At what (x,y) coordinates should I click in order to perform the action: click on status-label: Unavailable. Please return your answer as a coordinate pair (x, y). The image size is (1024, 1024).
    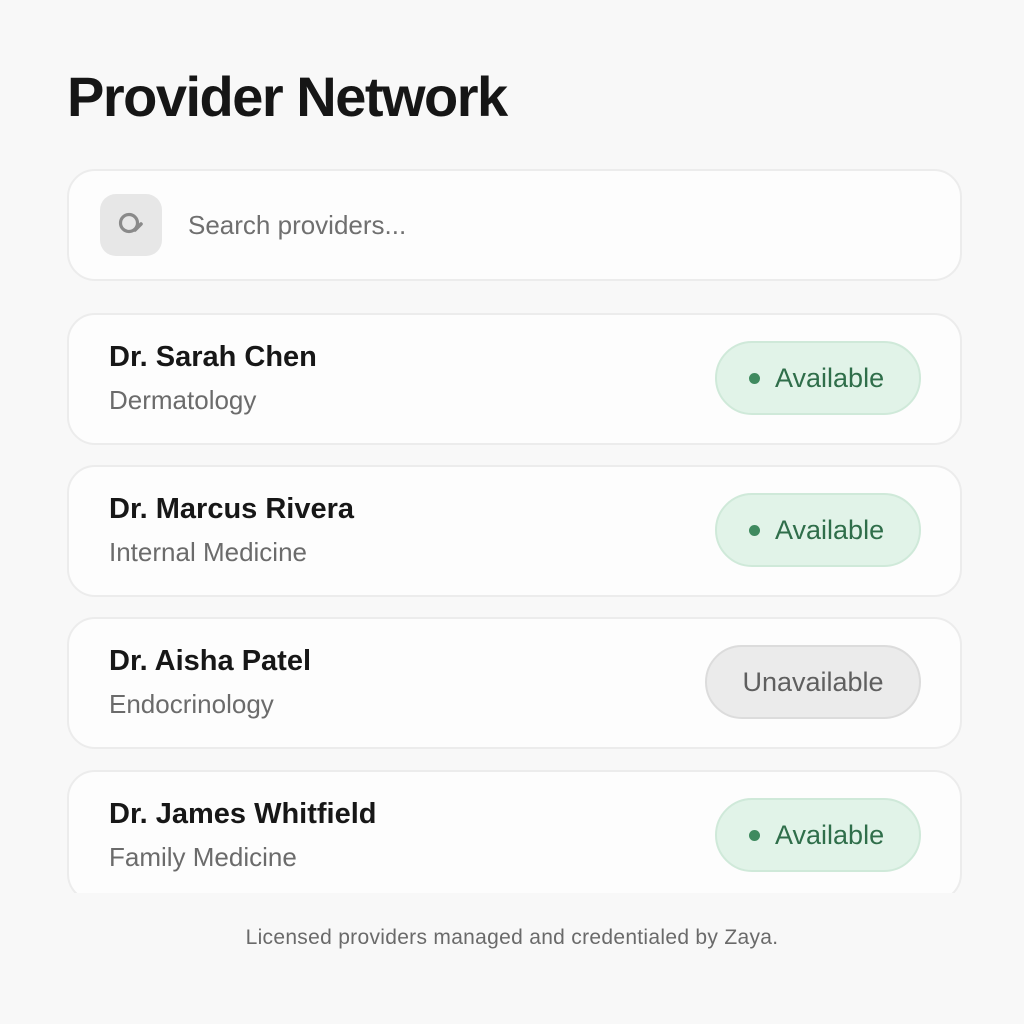
    Looking at the image, I should click on (813, 681).